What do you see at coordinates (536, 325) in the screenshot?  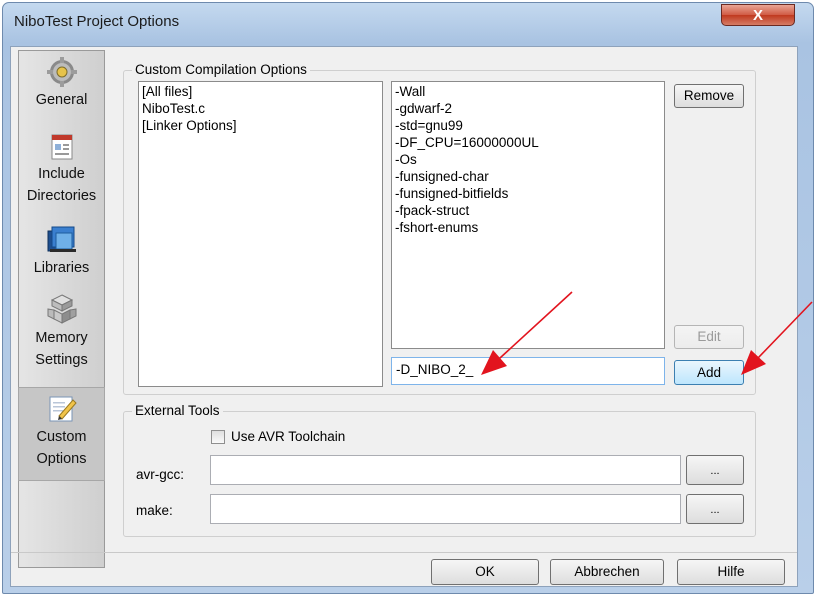 I see `annotation-arrow-input` at bounding box center [536, 325].